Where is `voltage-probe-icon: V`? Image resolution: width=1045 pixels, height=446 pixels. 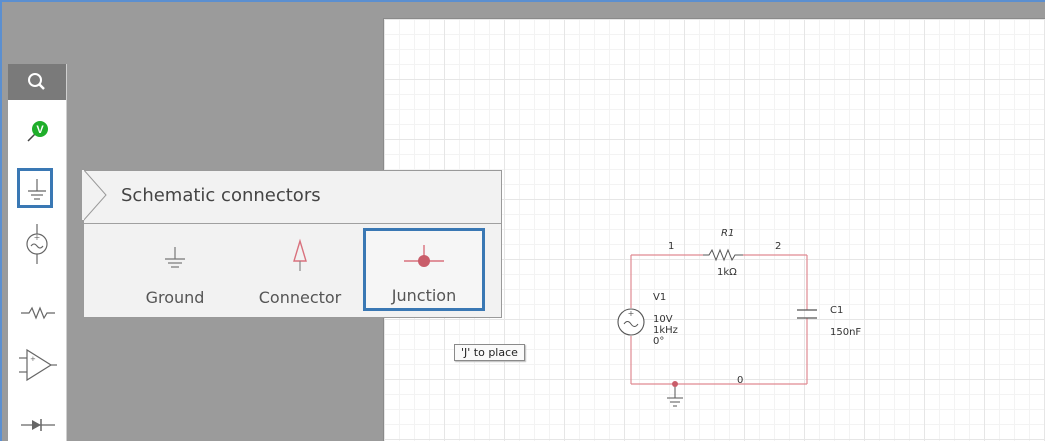
voltage-probe-icon: V is located at coordinates (37, 131).